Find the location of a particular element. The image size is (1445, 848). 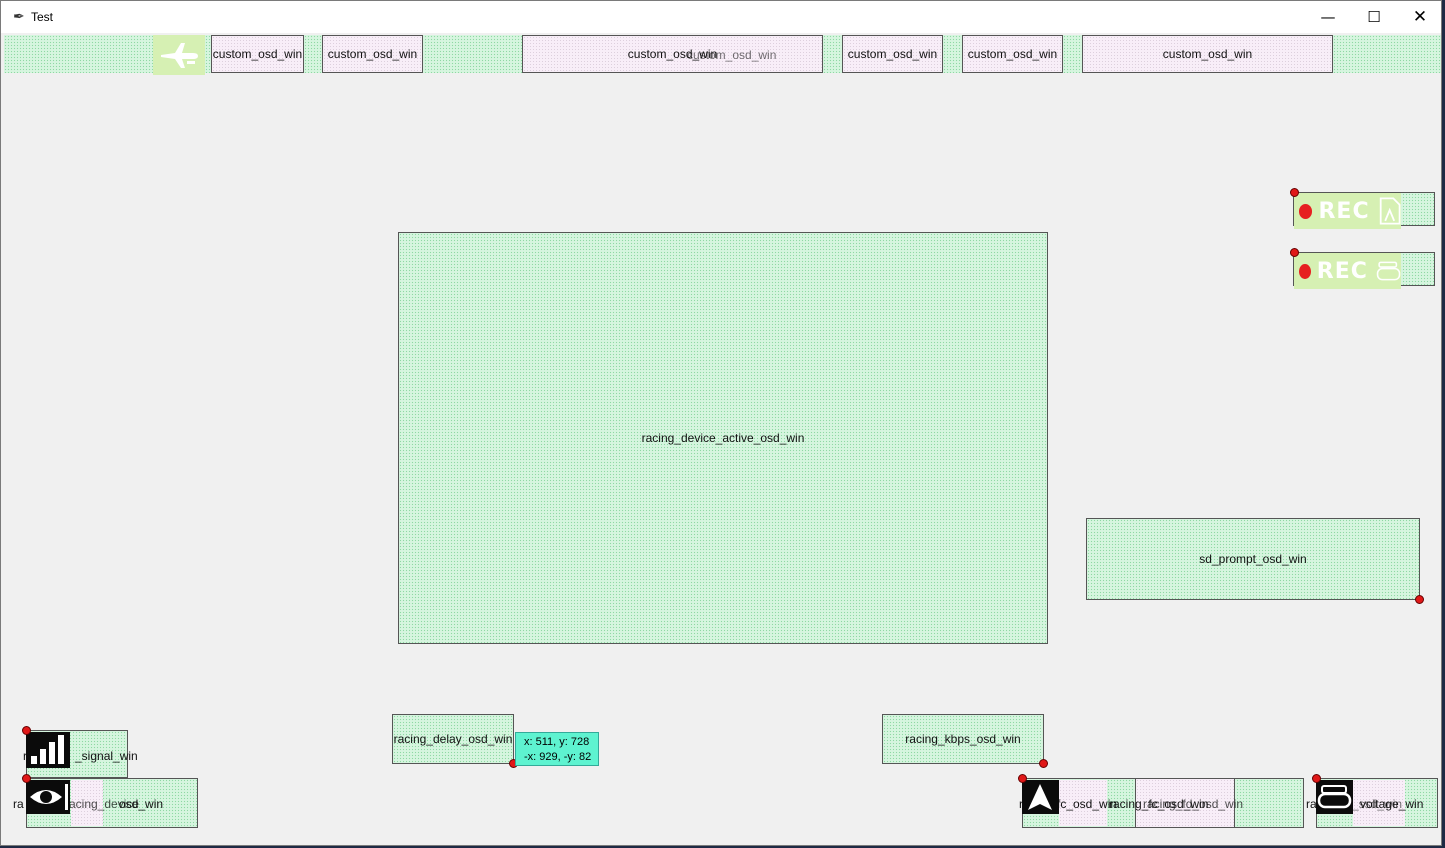

goggles-rec-icon: REC is located at coordinates (1347, 271).